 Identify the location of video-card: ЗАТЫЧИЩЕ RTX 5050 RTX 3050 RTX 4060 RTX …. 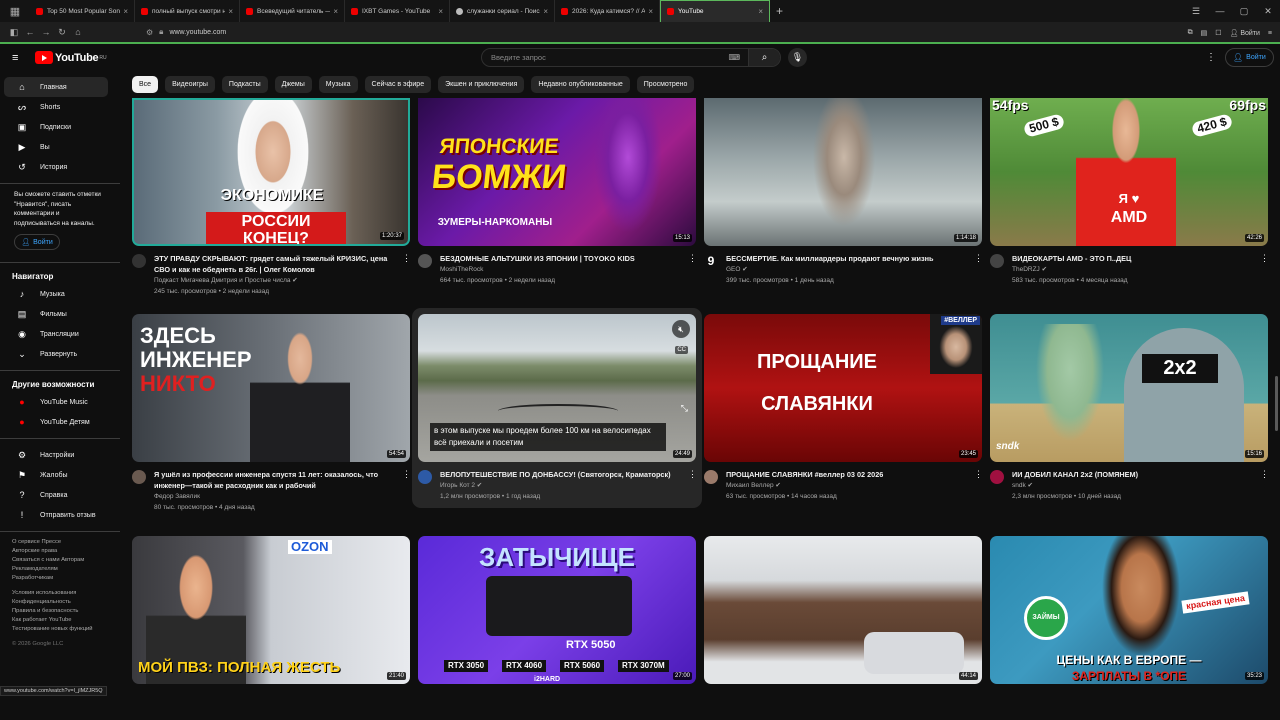
(557, 610).